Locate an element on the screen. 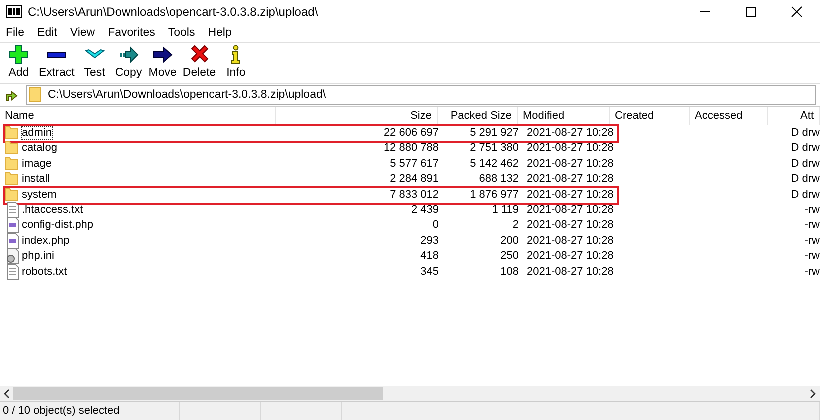  scroll-right-icon is located at coordinates (813, 393).